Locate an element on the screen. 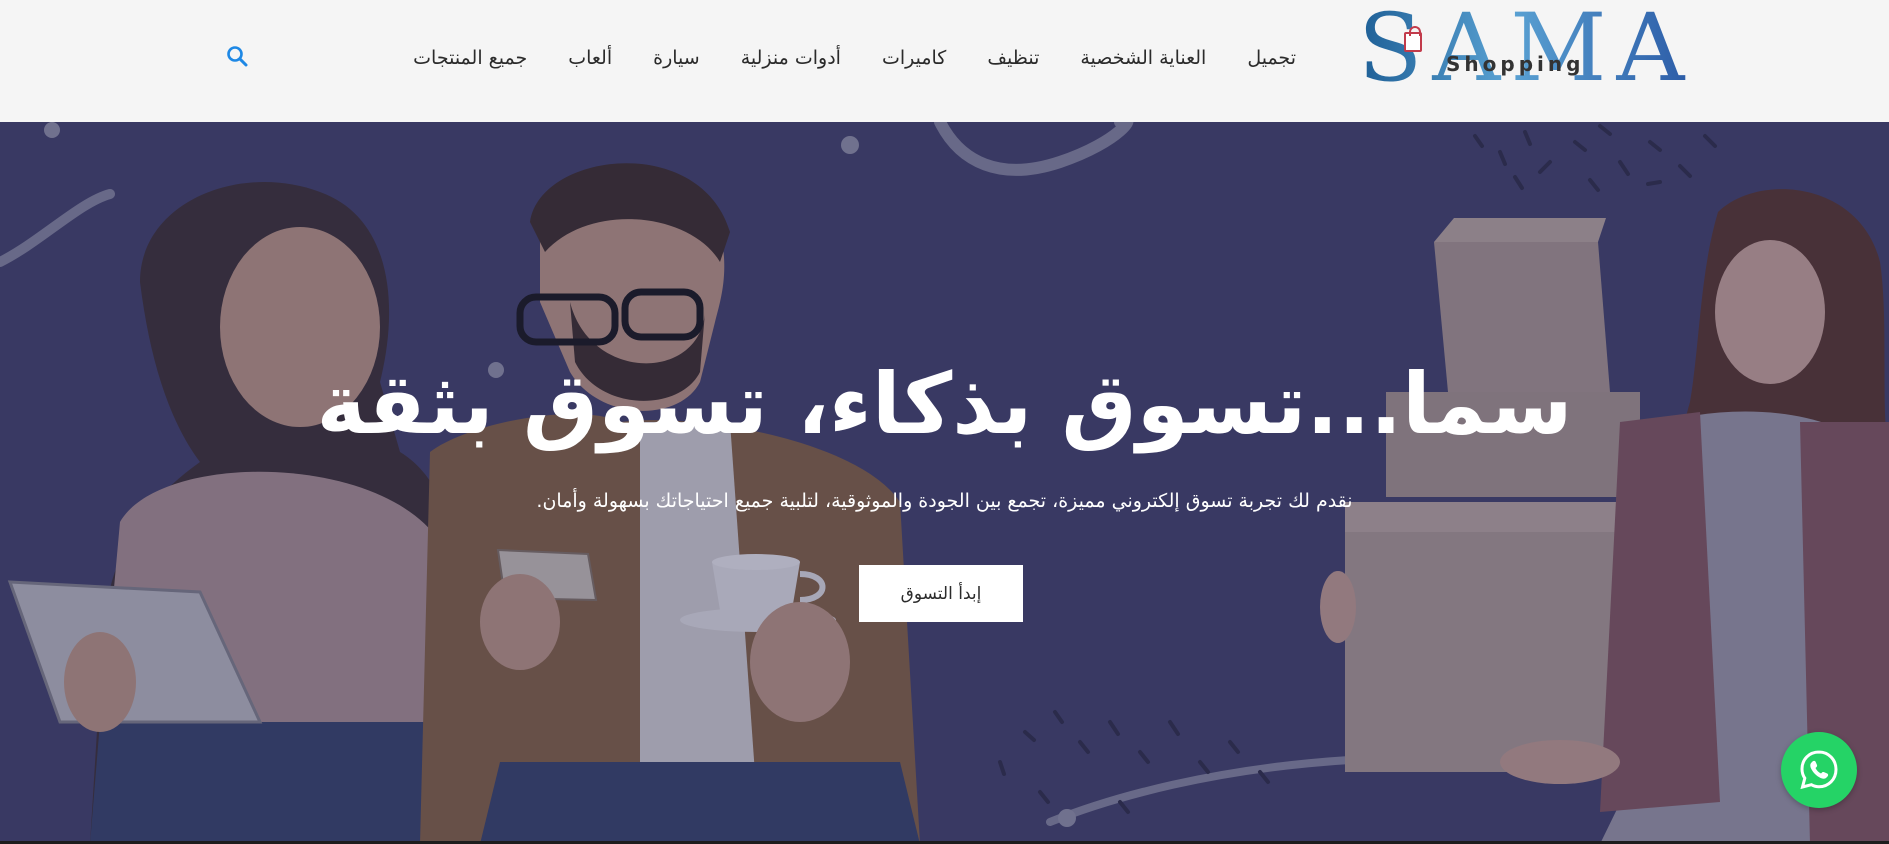 The height and width of the screenshot is (844, 1889). logo-tagline: Shopping is located at coordinates (1515, 64).